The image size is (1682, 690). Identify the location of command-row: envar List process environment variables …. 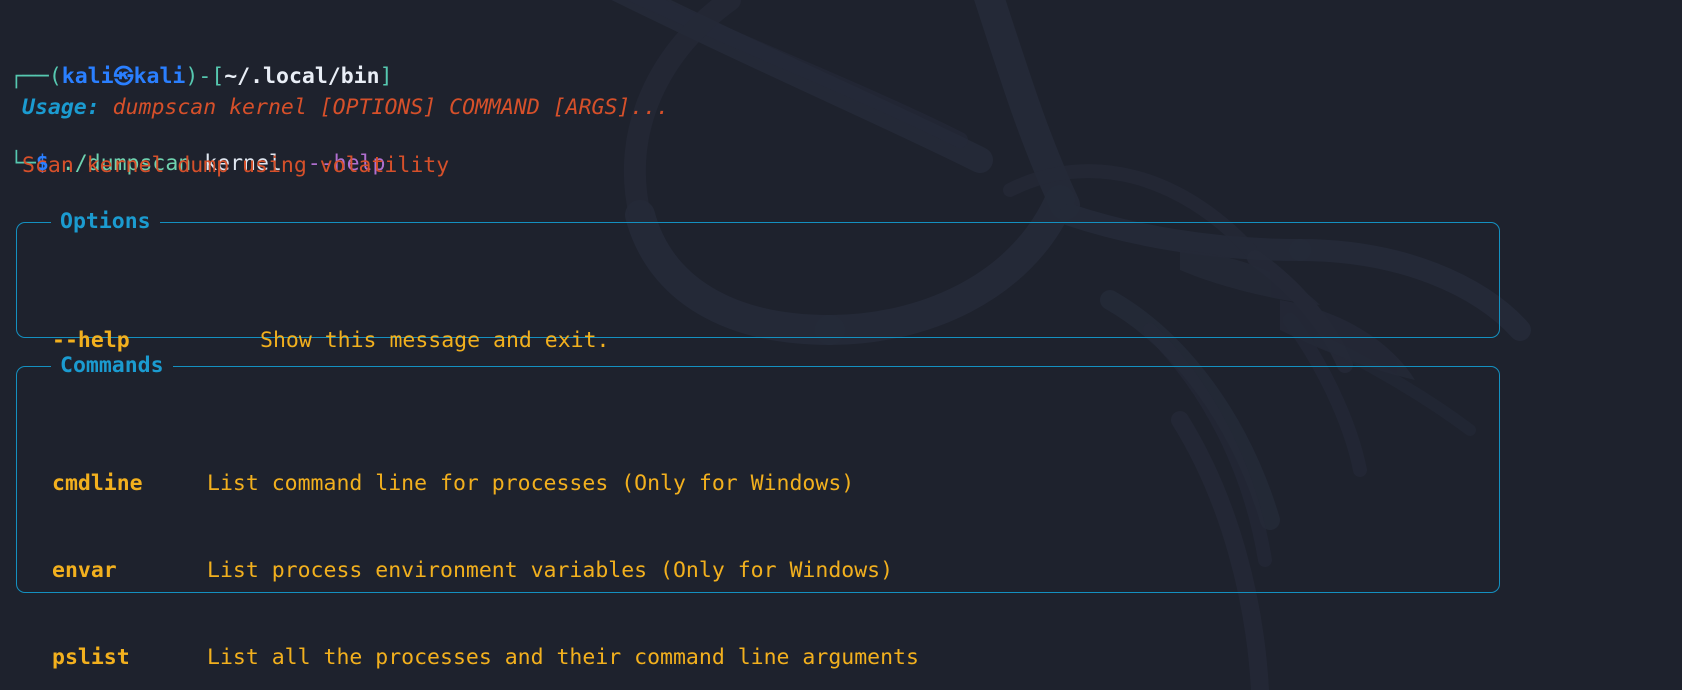
(758, 570).